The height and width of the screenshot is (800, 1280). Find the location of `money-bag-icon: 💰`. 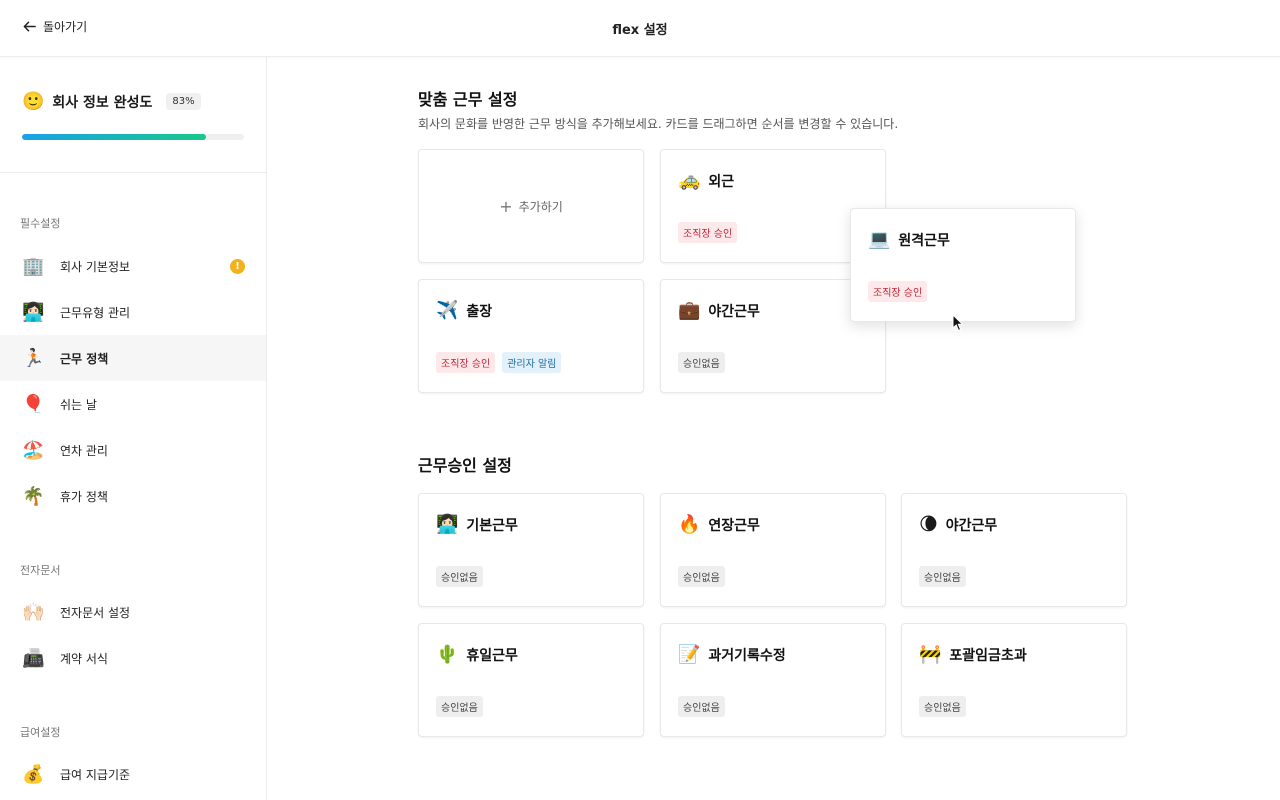

money-bag-icon: 💰 is located at coordinates (33, 774).